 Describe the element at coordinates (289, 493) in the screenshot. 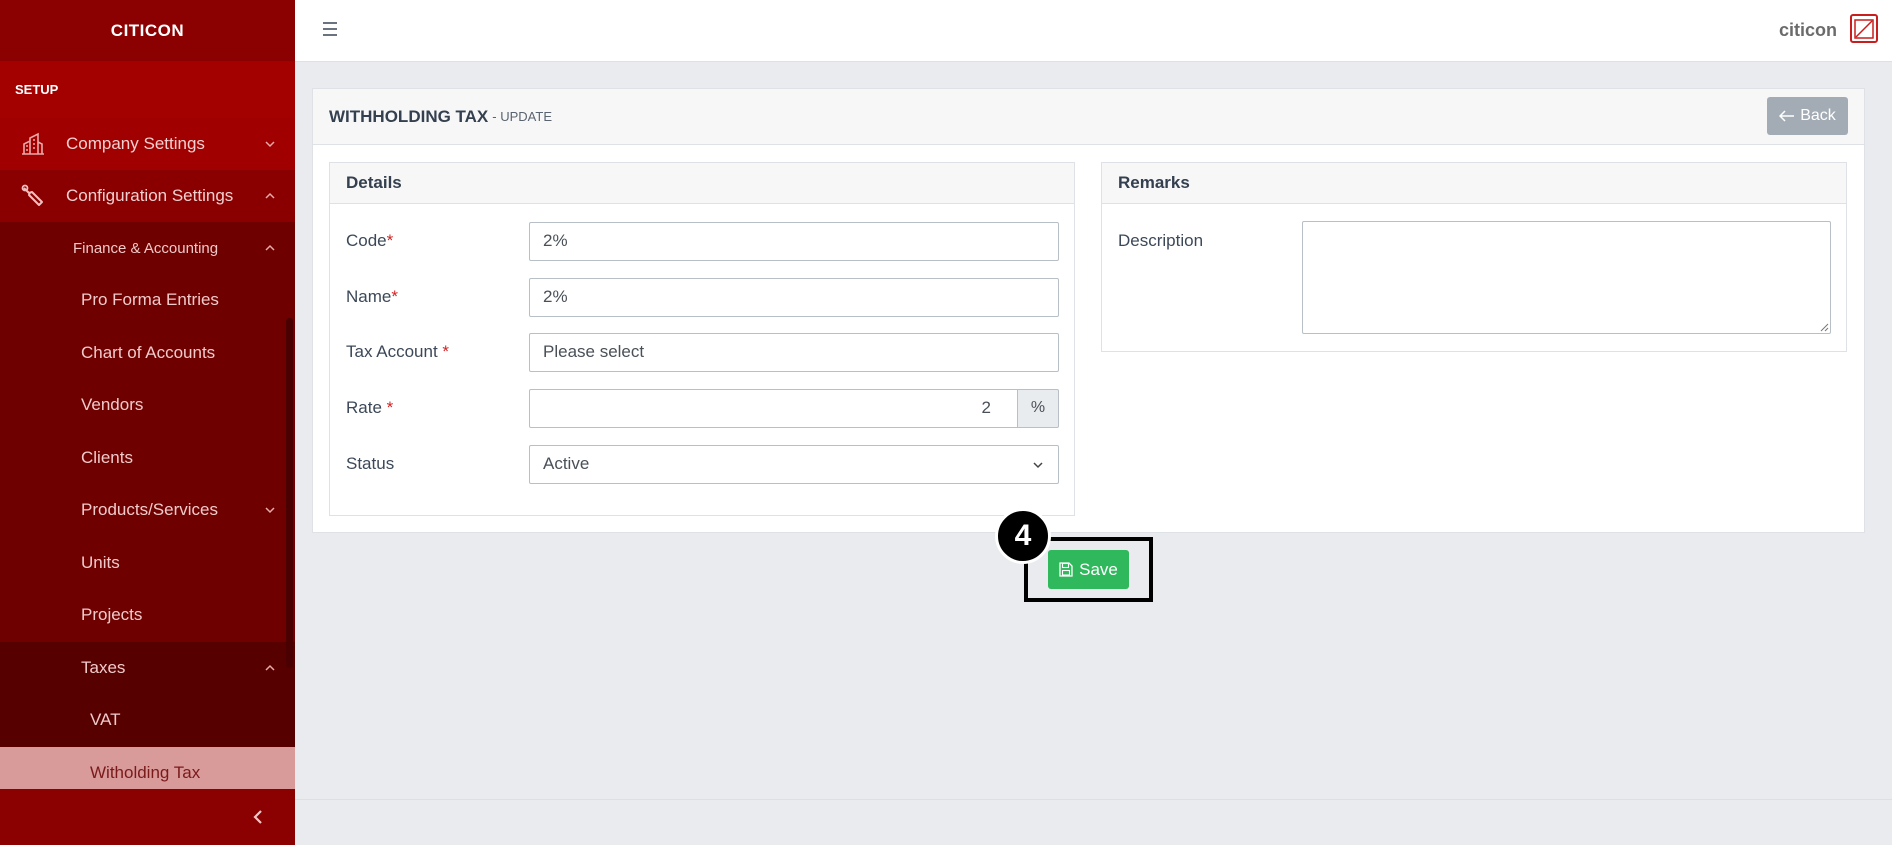

I see `sidebar-scrollbar` at that location.